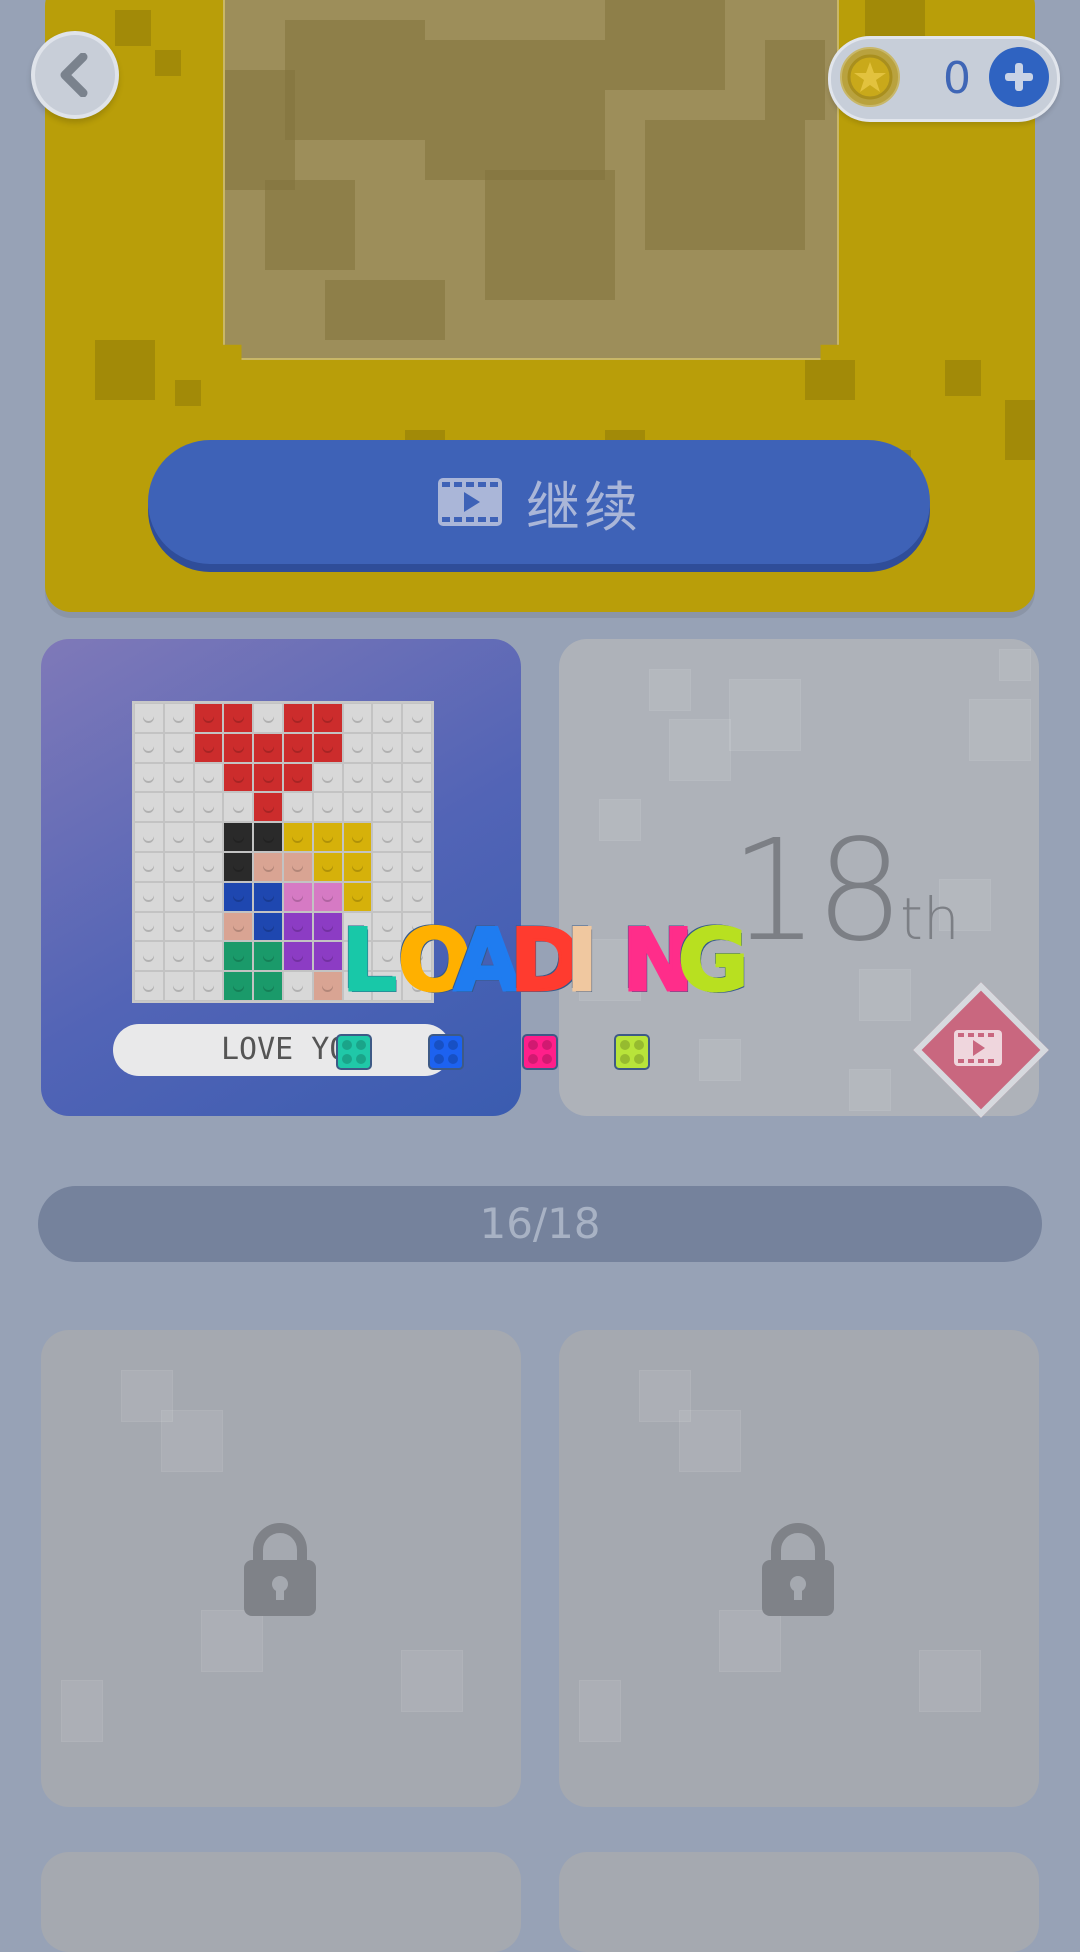  Describe the element at coordinates (870, 77) in the screenshot. I see `coin-icon` at that location.